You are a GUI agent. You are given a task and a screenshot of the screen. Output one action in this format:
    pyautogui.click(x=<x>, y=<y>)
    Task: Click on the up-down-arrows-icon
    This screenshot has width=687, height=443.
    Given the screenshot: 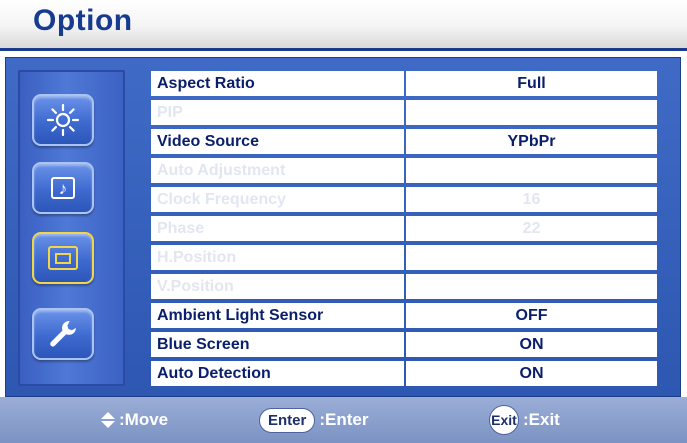 What is the action you would take?
    pyautogui.click(x=108, y=420)
    